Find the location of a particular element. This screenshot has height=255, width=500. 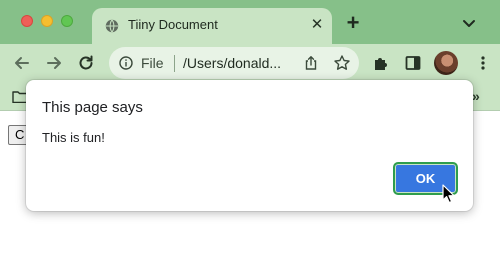

chevron-down-icon is located at coordinates (469, 23).